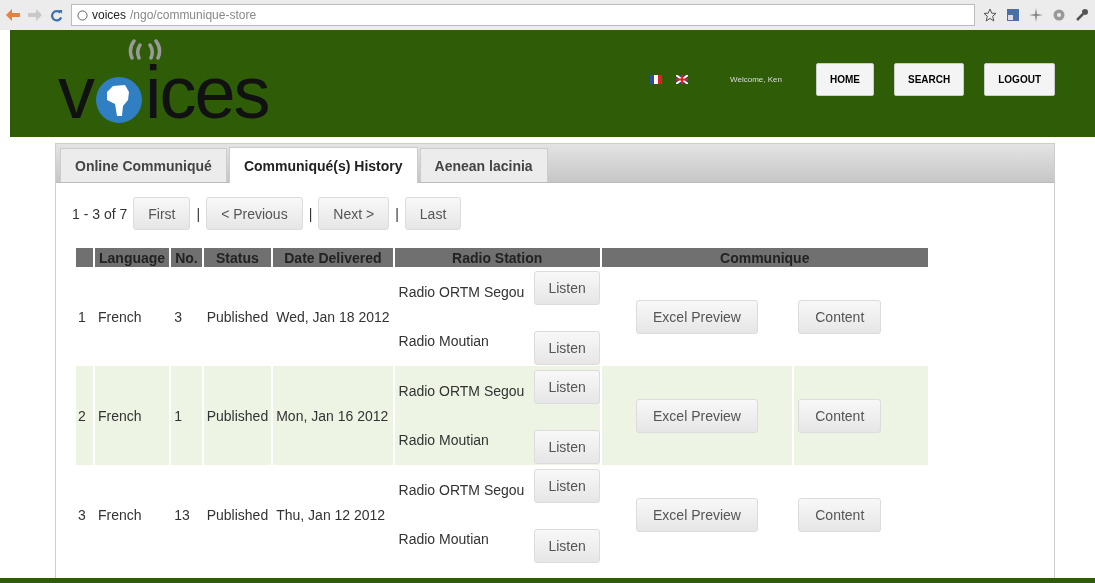 The width and height of the screenshot is (1095, 583). What do you see at coordinates (331, 515) in the screenshot?
I see `table-cell-text: Thu, Jan 12 2012` at bounding box center [331, 515].